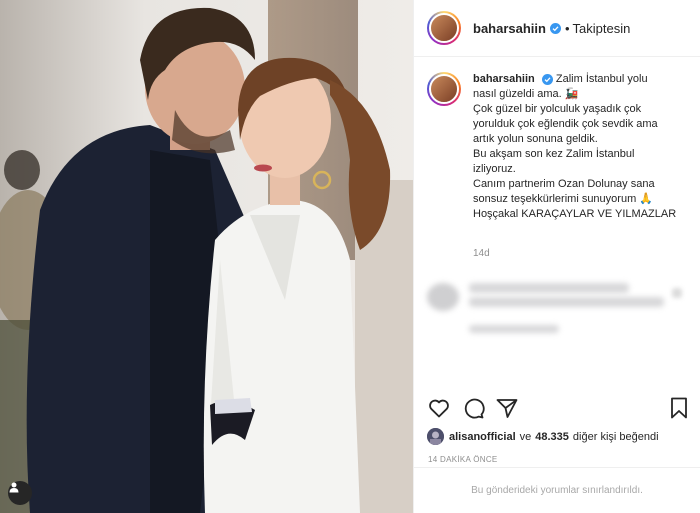 The width and height of the screenshot is (700, 513). What do you see at coordinates (525, 436) in the screenshot?
I see `likes-connector: ve` at bounding box center [525, 436].